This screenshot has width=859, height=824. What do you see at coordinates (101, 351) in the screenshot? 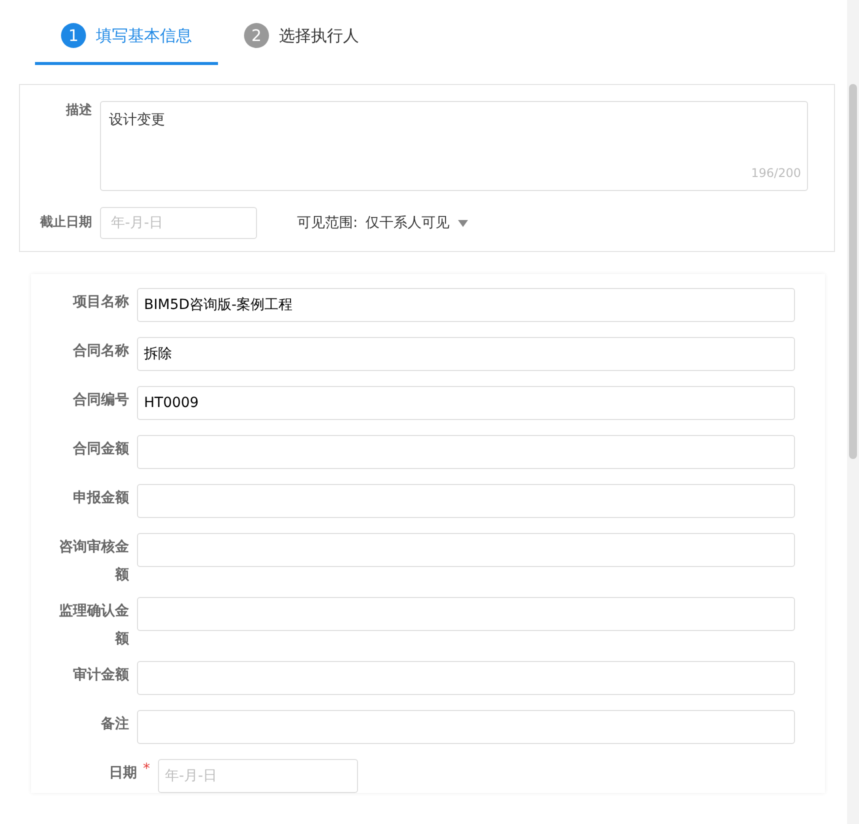
I see `field-label: 合同名称` at bounding box center [101, 351].